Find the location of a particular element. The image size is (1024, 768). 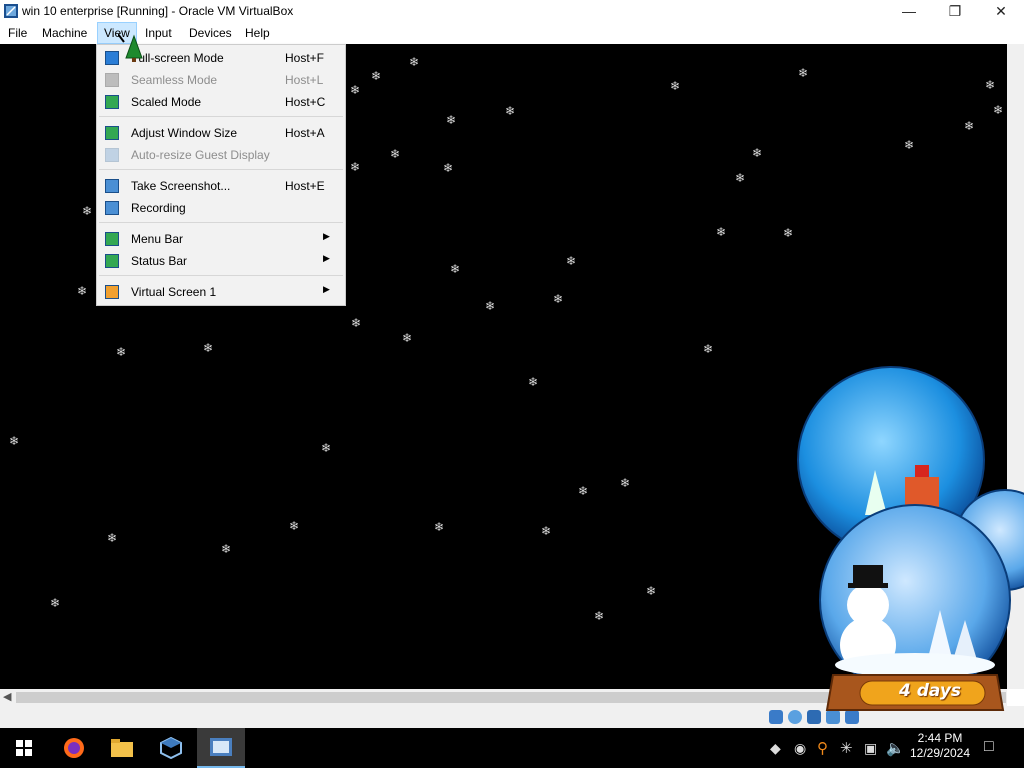

menu-machine: Machine is located at coordinates (64, 33).